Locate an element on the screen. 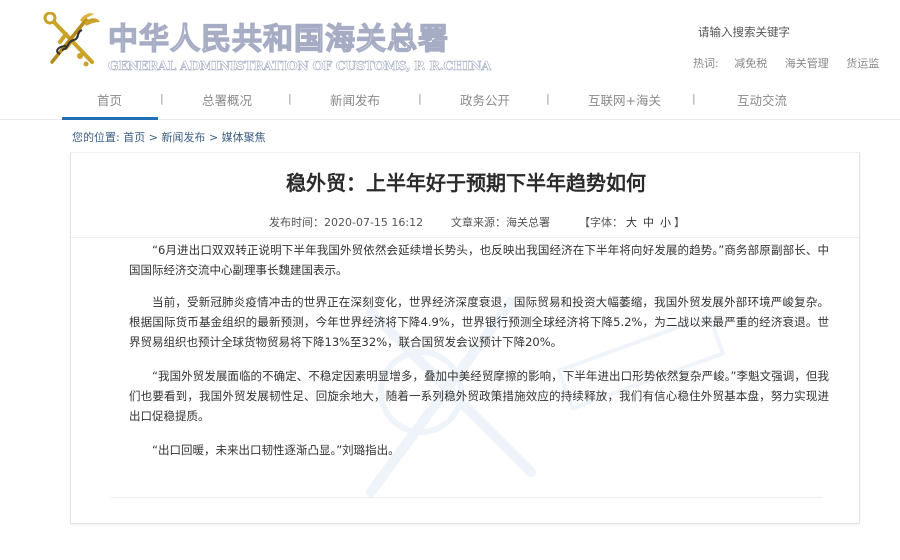 The image size is (900, 560). breadcrumb-prefix: 您的位置: is located at coordinates (96, 137).